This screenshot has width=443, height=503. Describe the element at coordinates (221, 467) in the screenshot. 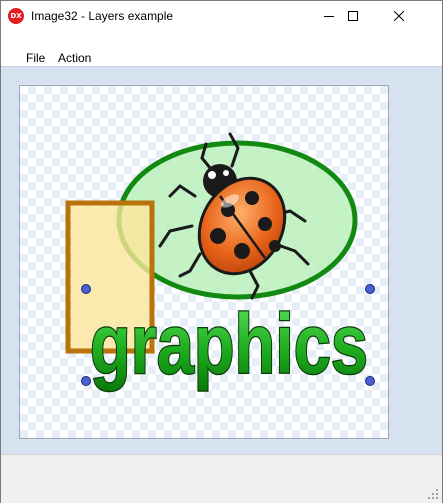

I see `status-panel` at that location.